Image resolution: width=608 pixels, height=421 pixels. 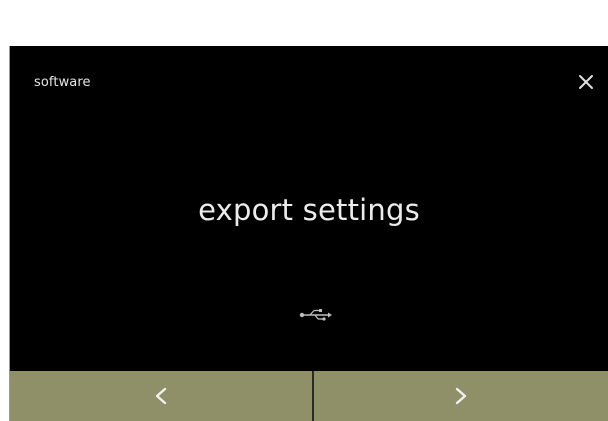 I want to click on chevron-left-icon, so click(x=161, y=396).